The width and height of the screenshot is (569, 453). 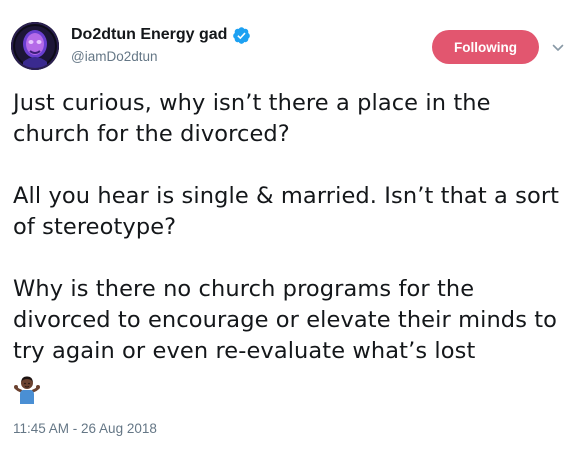 I want to click on avatar-image, so click(x=35, y=46).